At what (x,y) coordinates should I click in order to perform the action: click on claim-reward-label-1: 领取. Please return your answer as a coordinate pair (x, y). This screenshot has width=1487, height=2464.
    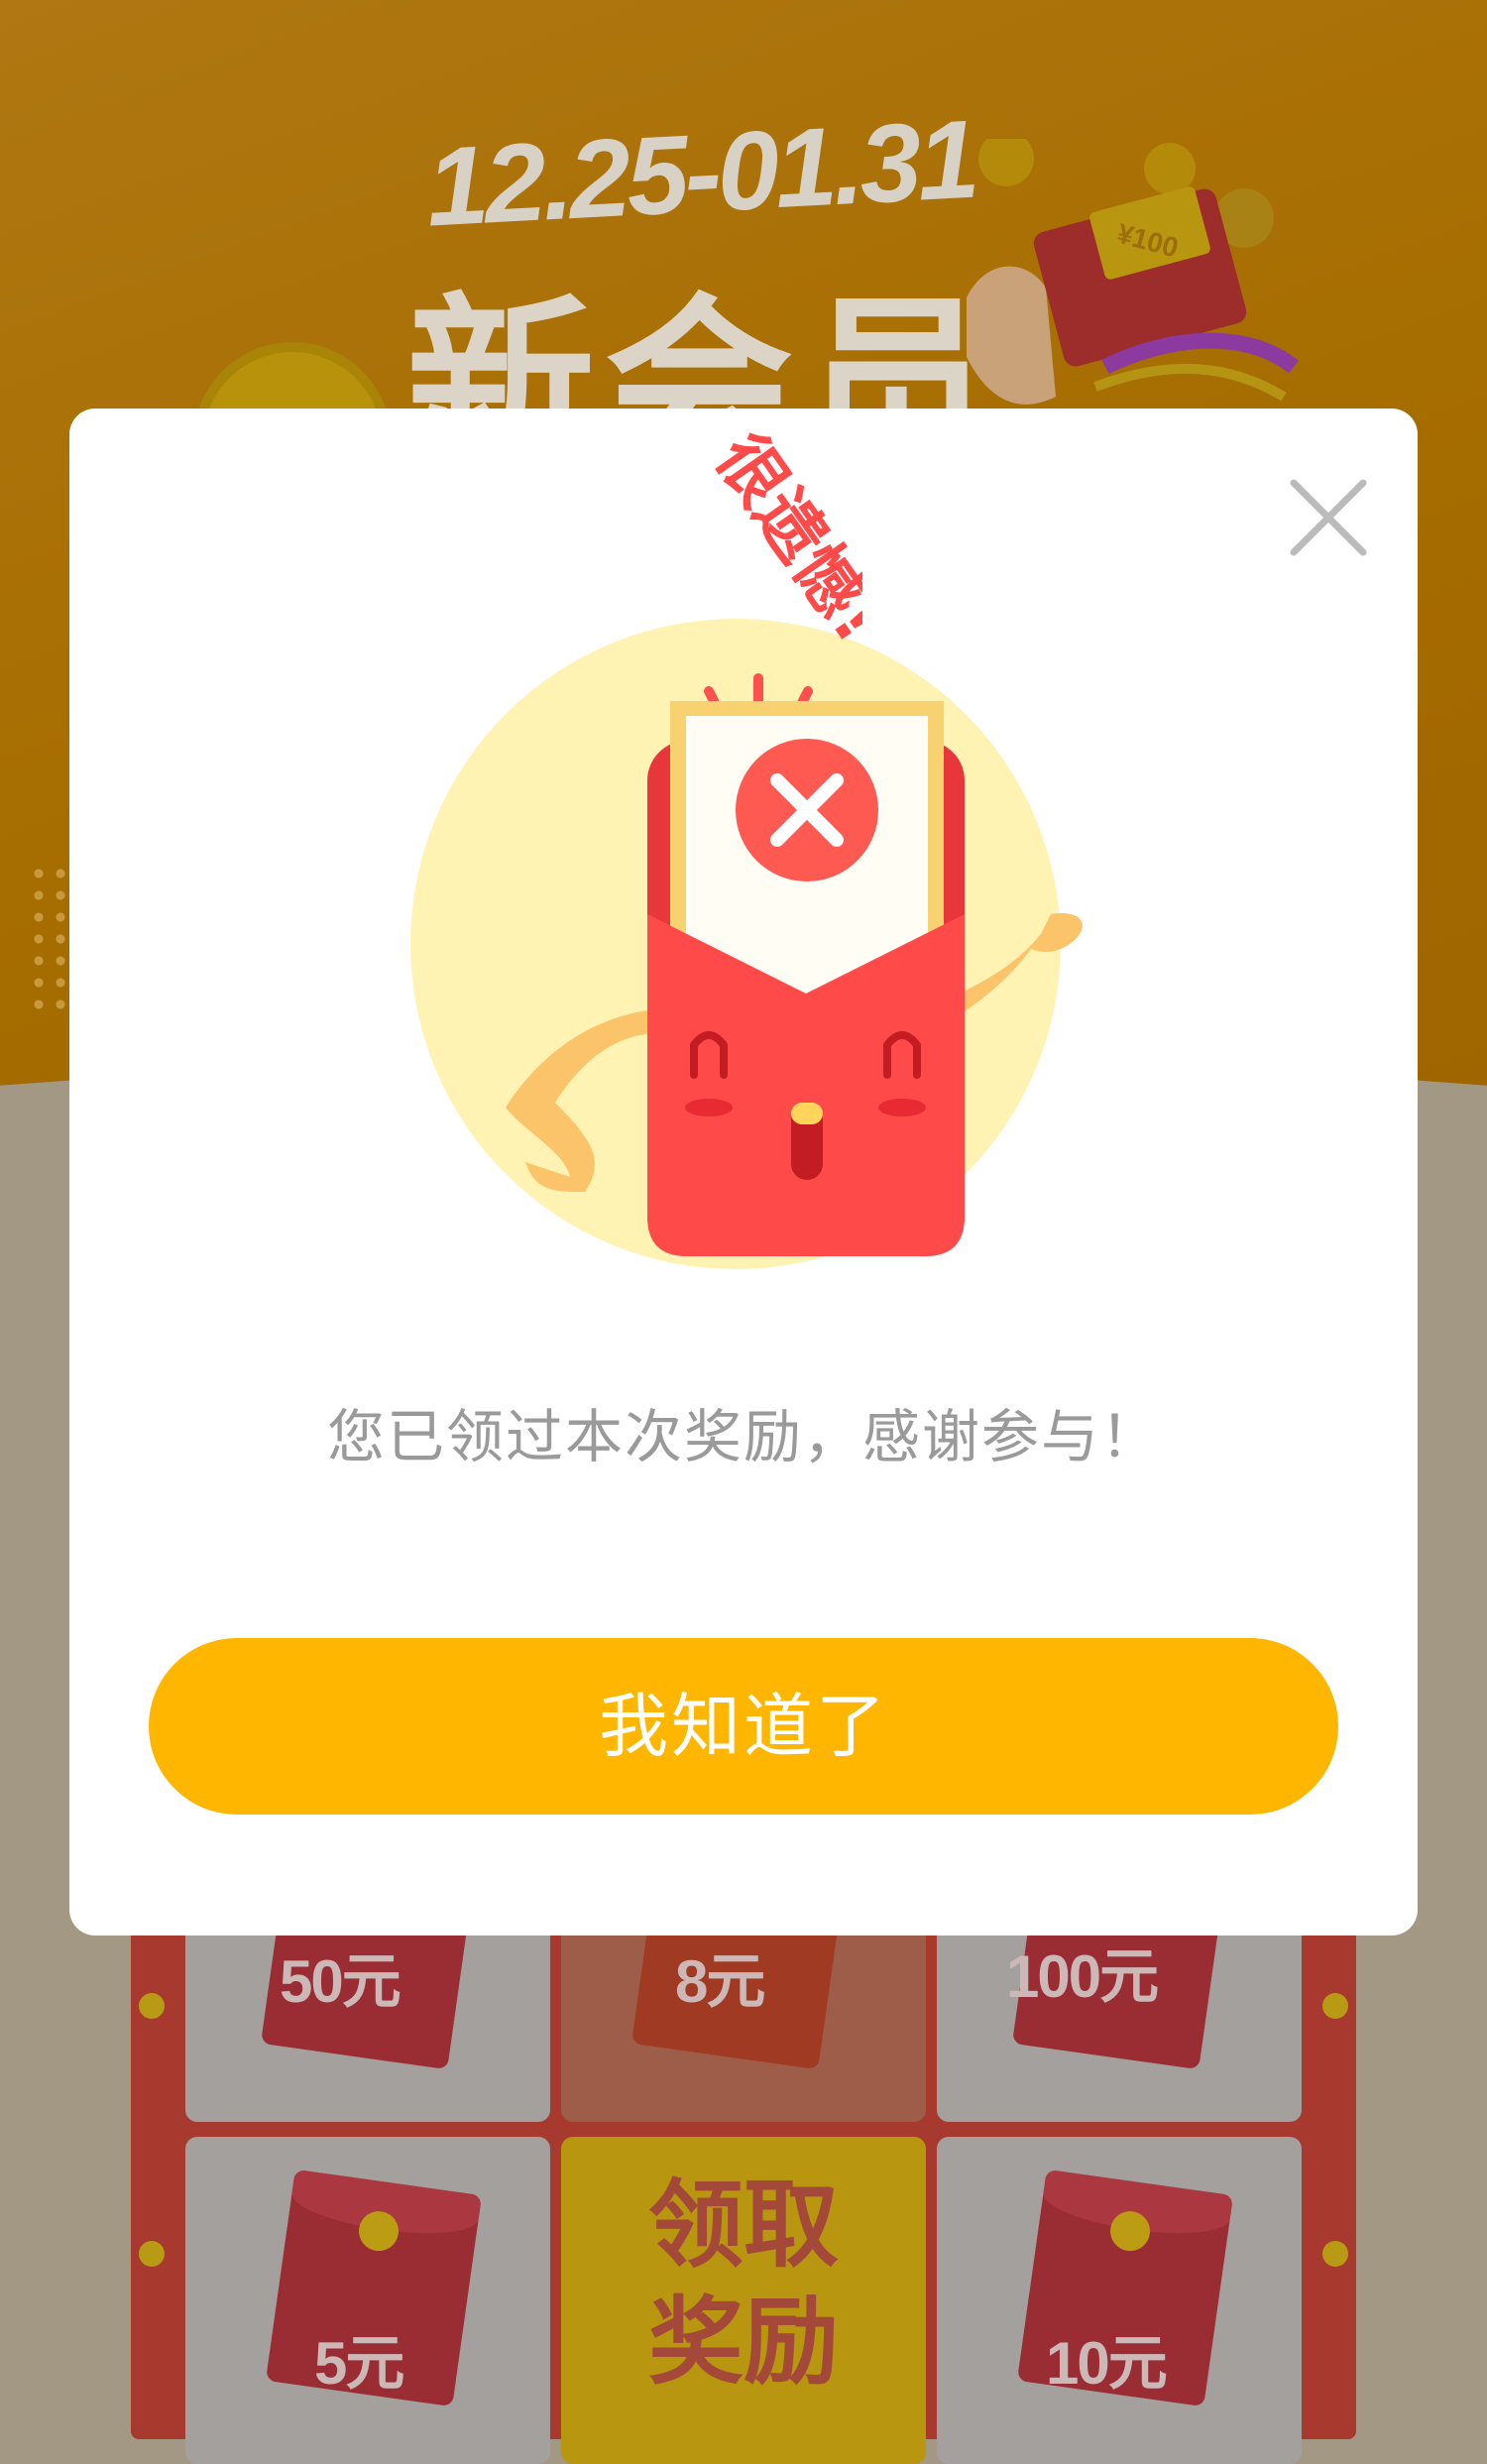
    Looking at the image, I should click on (743, 2225).